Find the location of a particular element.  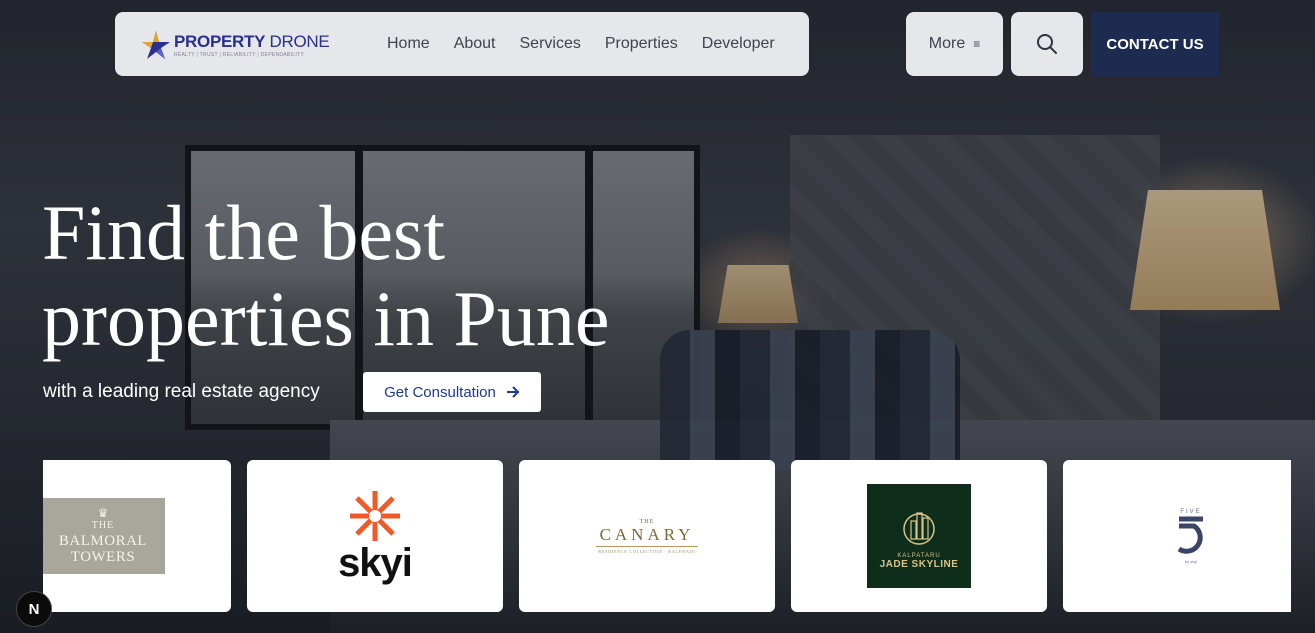

search-icon is located at coordinates (1047, 44).